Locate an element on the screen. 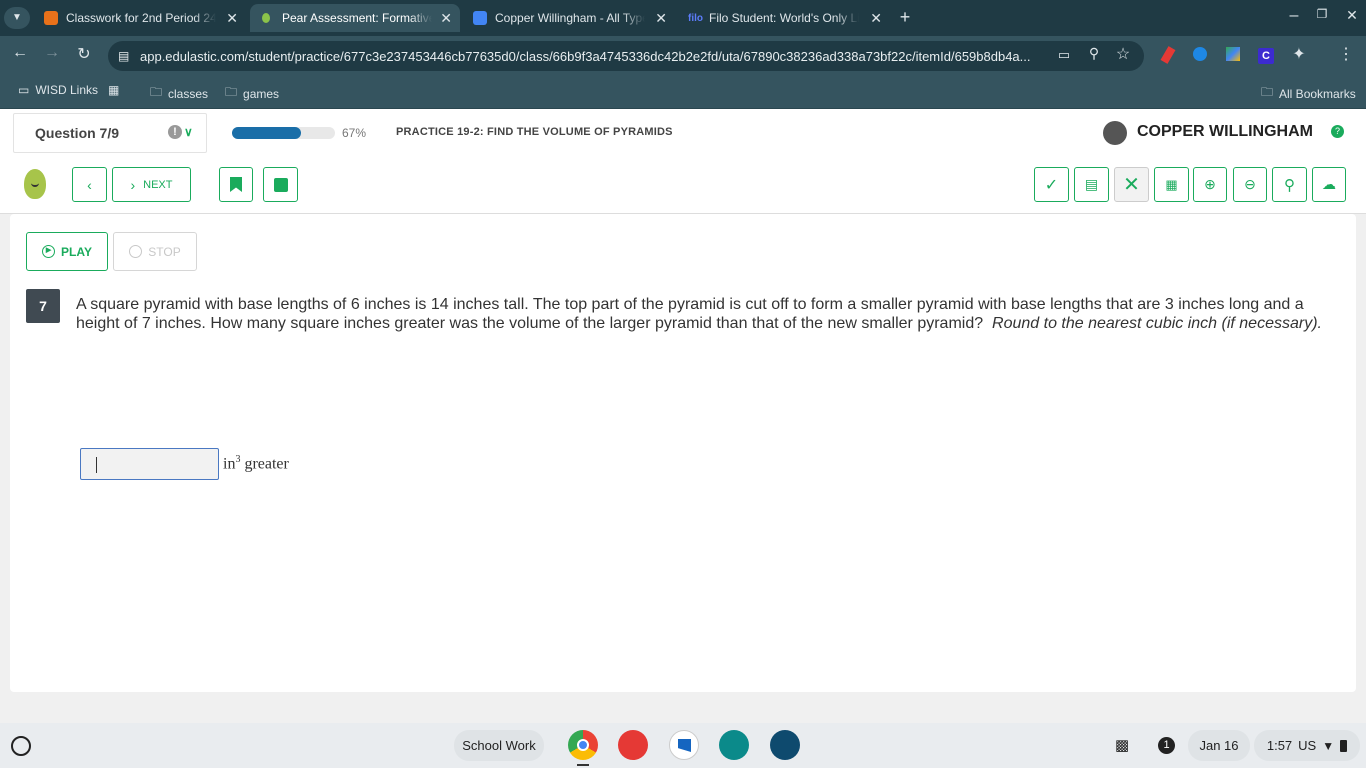 This screenshot has width=1366, height=768. tab-classwork: Classwork for 2nd Period 24-25 ✕ is located at coordinates (141, 18).